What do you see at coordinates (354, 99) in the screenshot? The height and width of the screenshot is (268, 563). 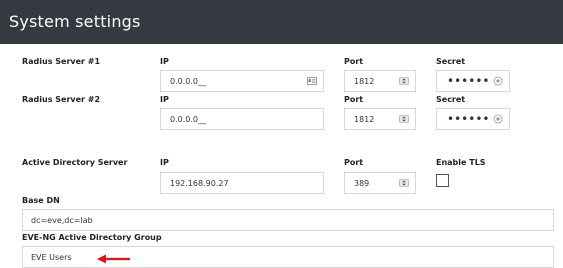 I see `radius2-port-label: Port` at bounding box center [354, 99].